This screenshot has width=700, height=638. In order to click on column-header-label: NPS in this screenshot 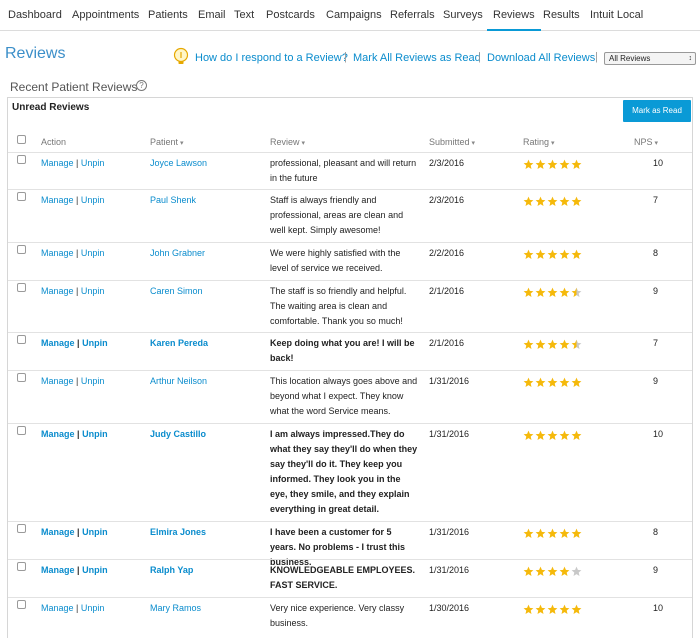, I will do `click(643, 142)`.